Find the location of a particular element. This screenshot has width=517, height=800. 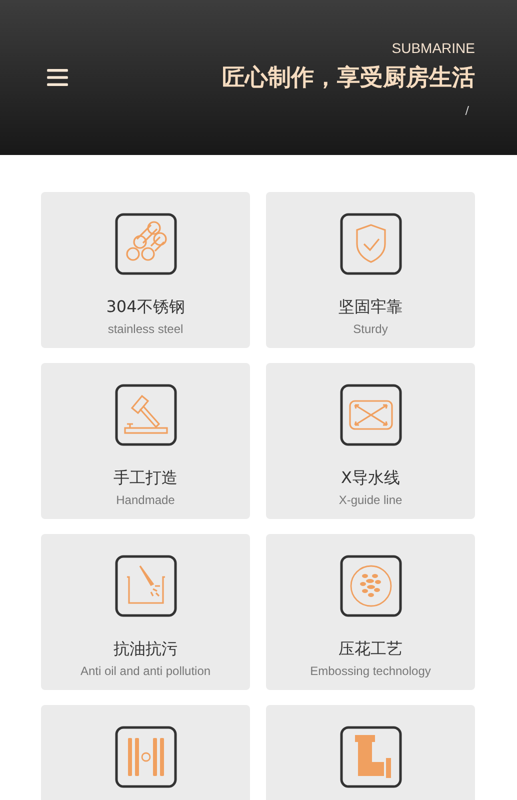

elbow-pipe-icon is located at coordinates (371, 757).